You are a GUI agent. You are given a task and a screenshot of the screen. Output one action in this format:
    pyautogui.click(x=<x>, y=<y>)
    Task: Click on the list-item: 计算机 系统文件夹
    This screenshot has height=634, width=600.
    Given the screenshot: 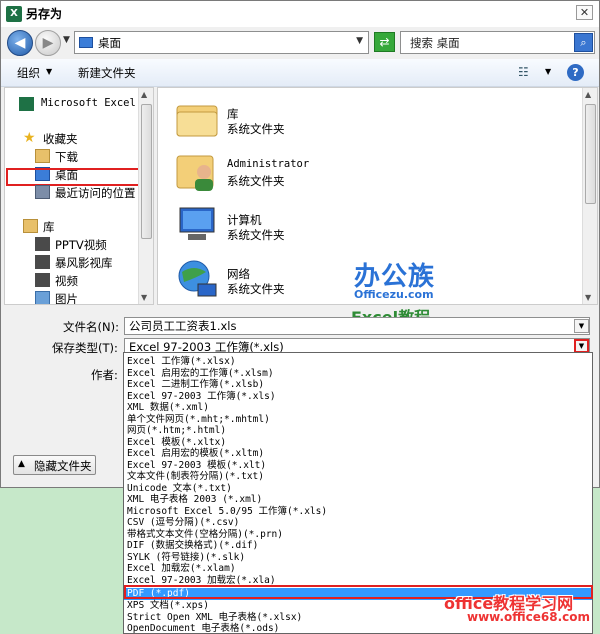 What is the action you would take?
    pyautogui.click(x=274, y=228)
    